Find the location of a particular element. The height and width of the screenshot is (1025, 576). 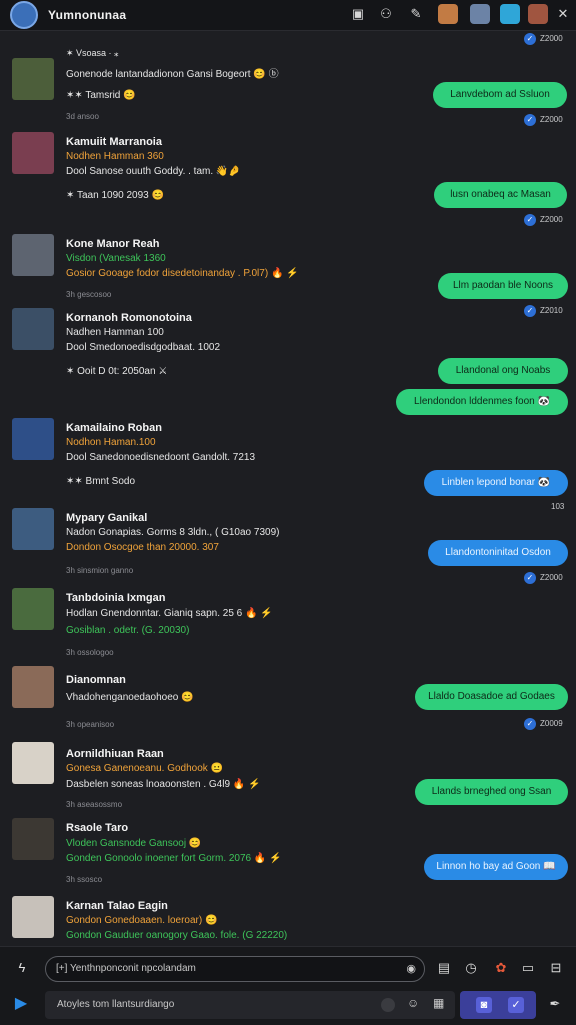

search-input: [+] Yenthnponconit npcolandam ◉ is located at coordinates (235, 969).